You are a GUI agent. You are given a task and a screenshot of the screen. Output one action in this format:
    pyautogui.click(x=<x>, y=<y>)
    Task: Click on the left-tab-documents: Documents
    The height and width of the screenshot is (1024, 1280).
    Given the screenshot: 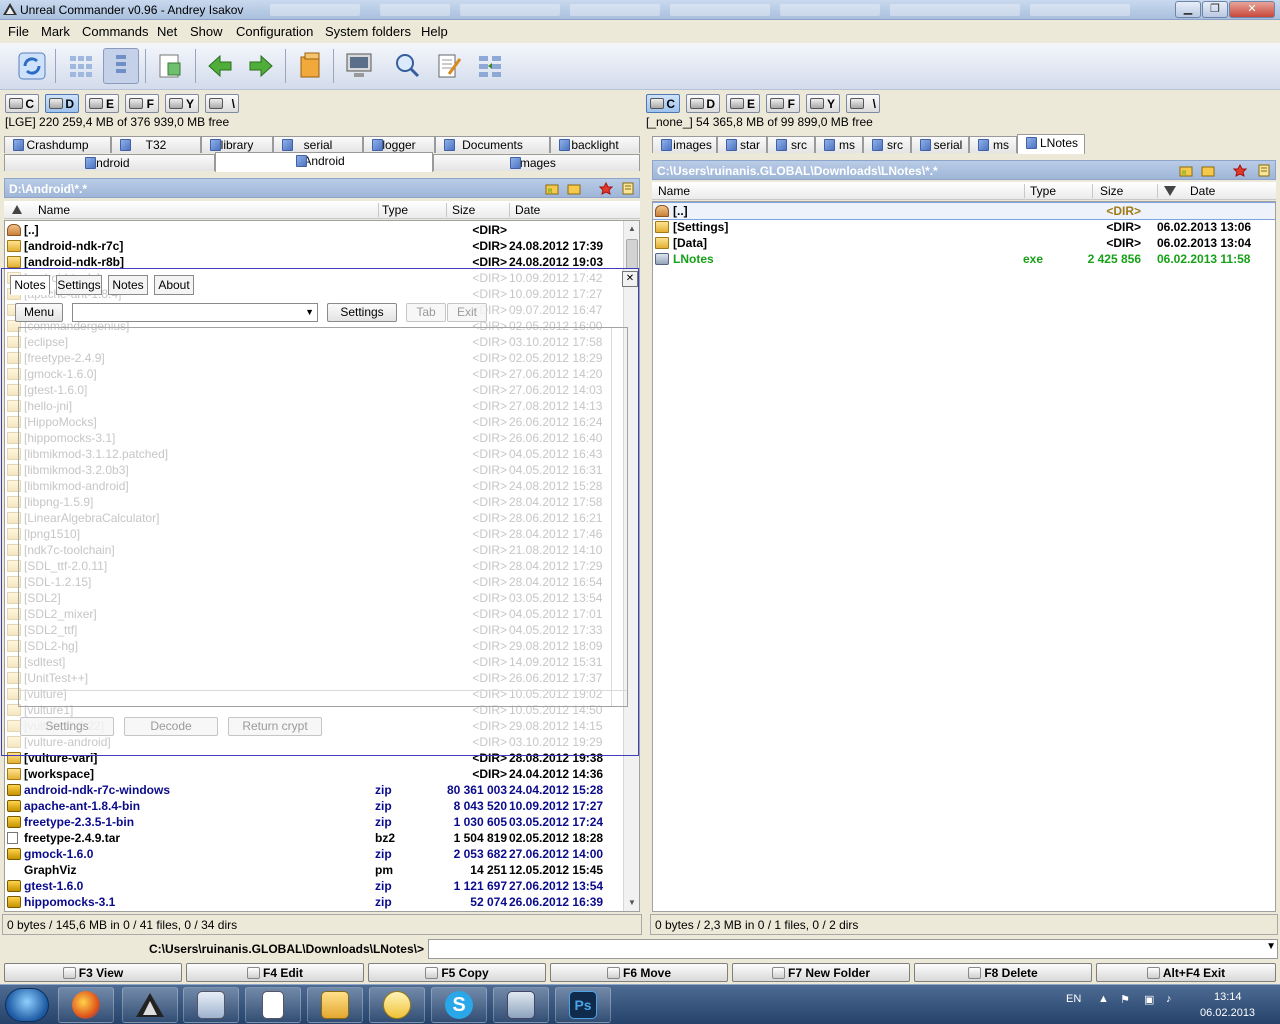 What is the action you would take?
    pyautogui.click(x=492, y=144)
    